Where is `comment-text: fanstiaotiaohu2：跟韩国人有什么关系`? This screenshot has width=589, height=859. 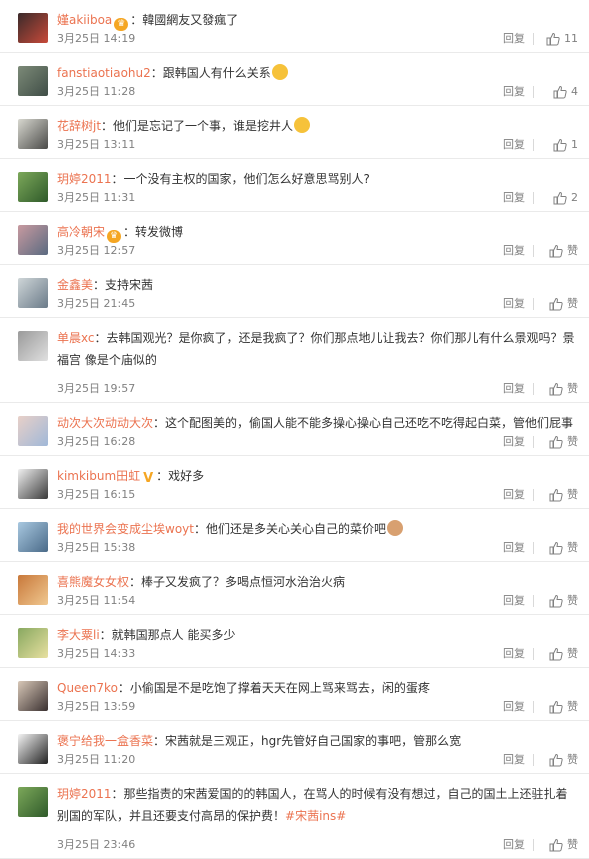 comment-text: fanstiaotiaohu2：跟韩国人有什么关系 is located at coordinates (316, 73).